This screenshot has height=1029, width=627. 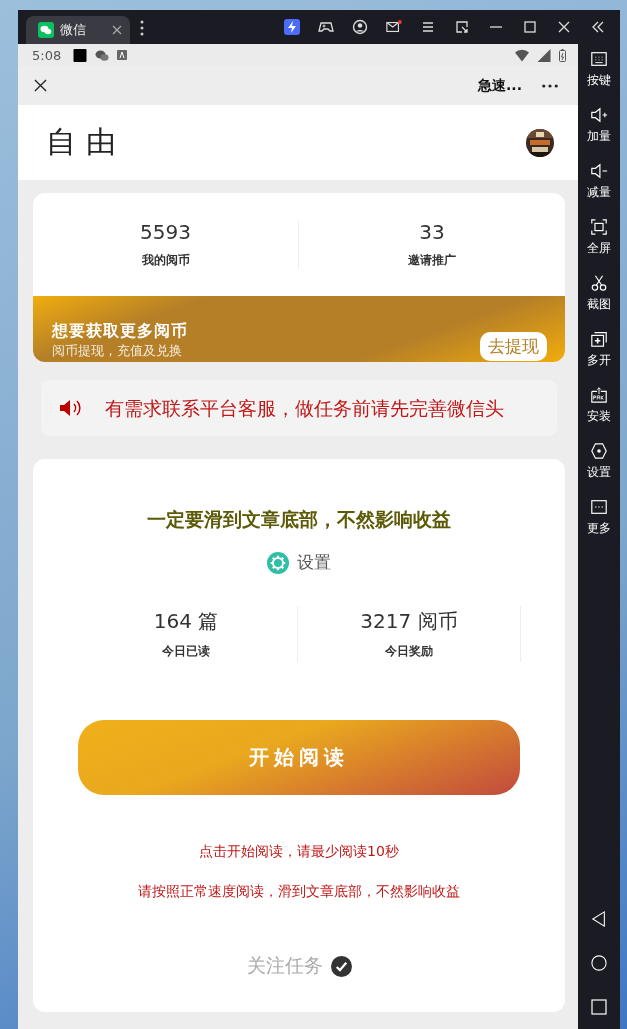 I want to click on stat-label: 邀请推广, so click(x=432, y=260).